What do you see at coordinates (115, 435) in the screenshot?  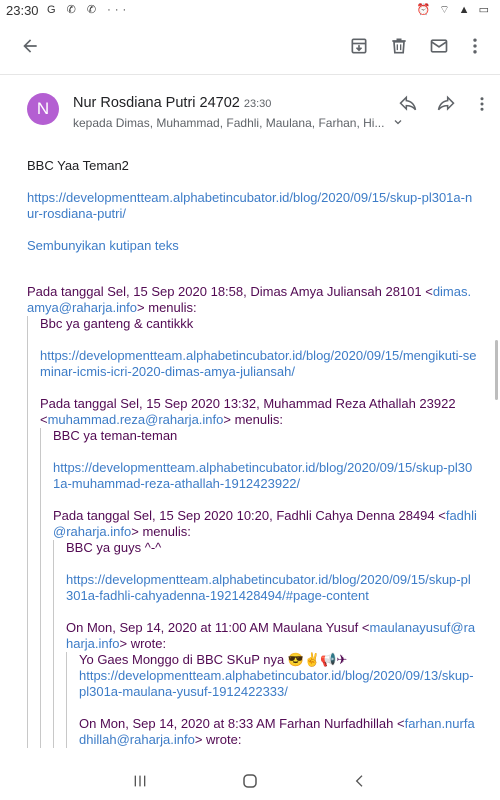 I see `quote-text: BBC ya teman-teman` at bounding box center [115, 435].